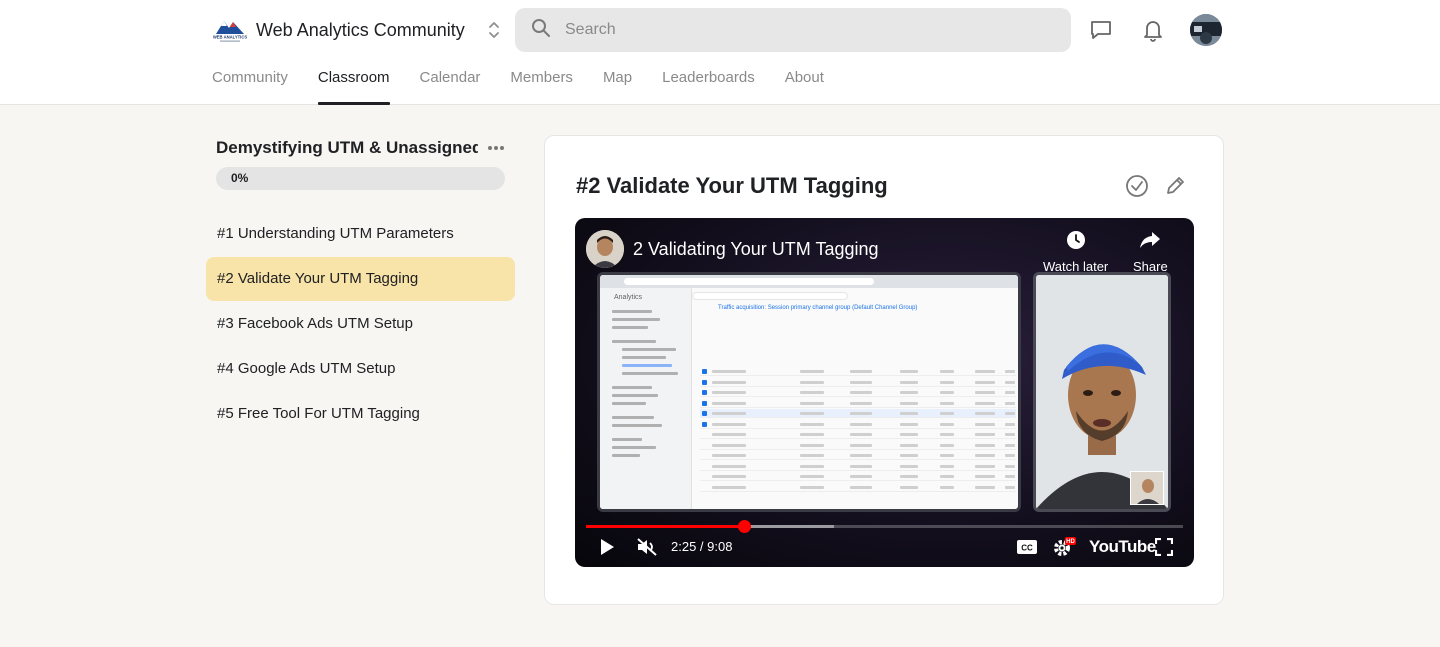 Image resolution: width=1440 pixels, height=647 pixels. I want to click on clock-icon, so click(1076, 241).